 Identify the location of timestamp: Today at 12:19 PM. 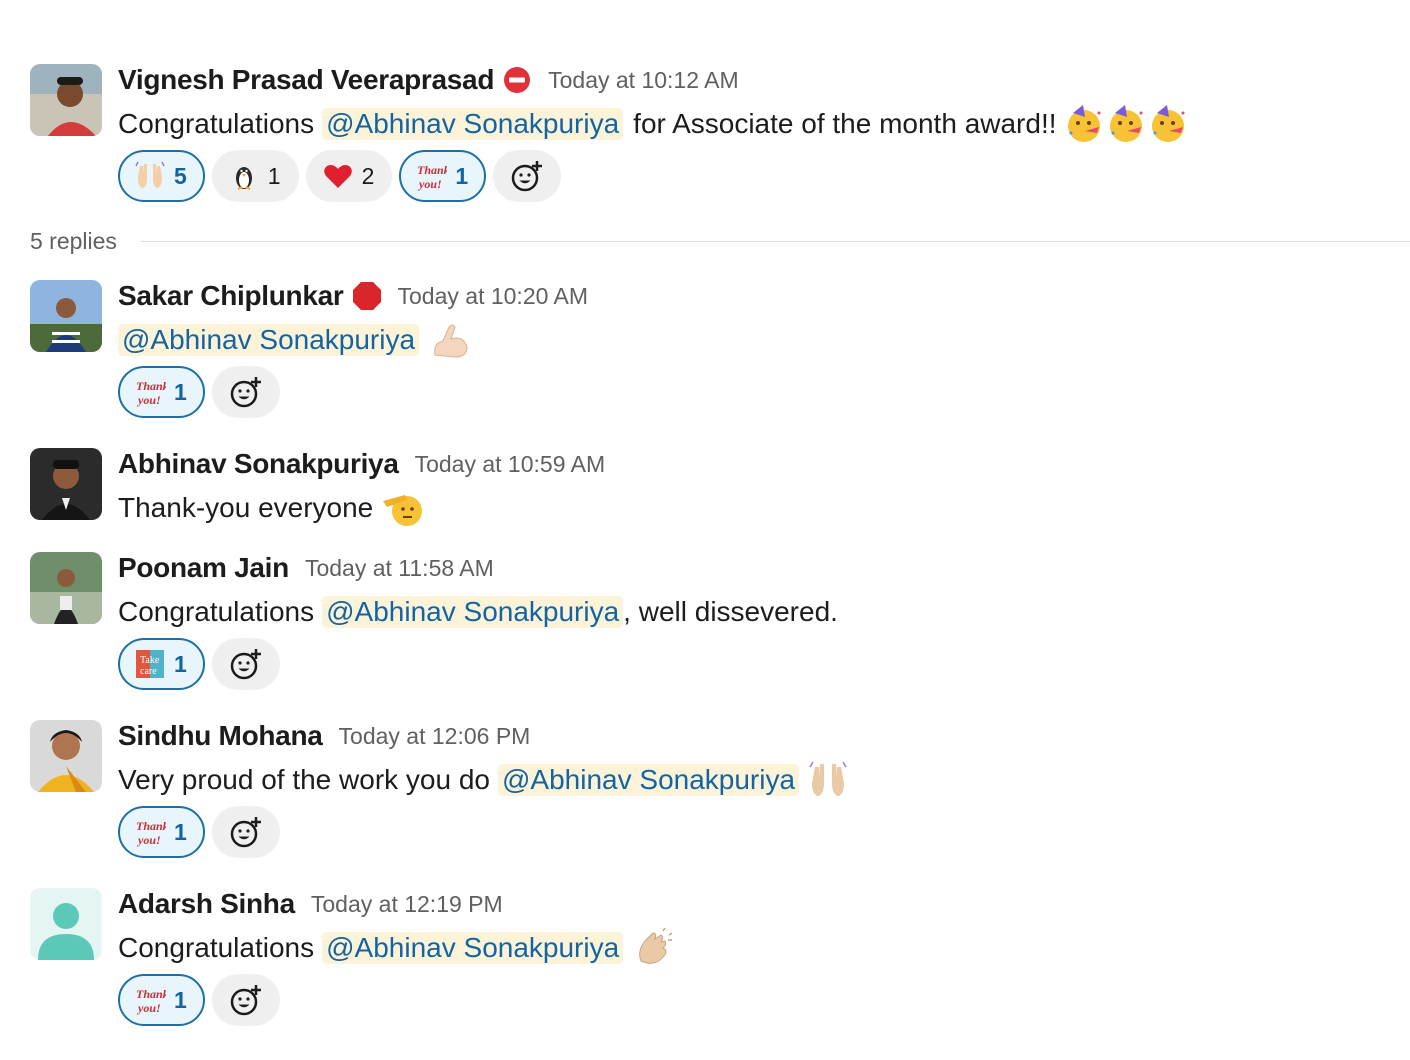
(407, 904).